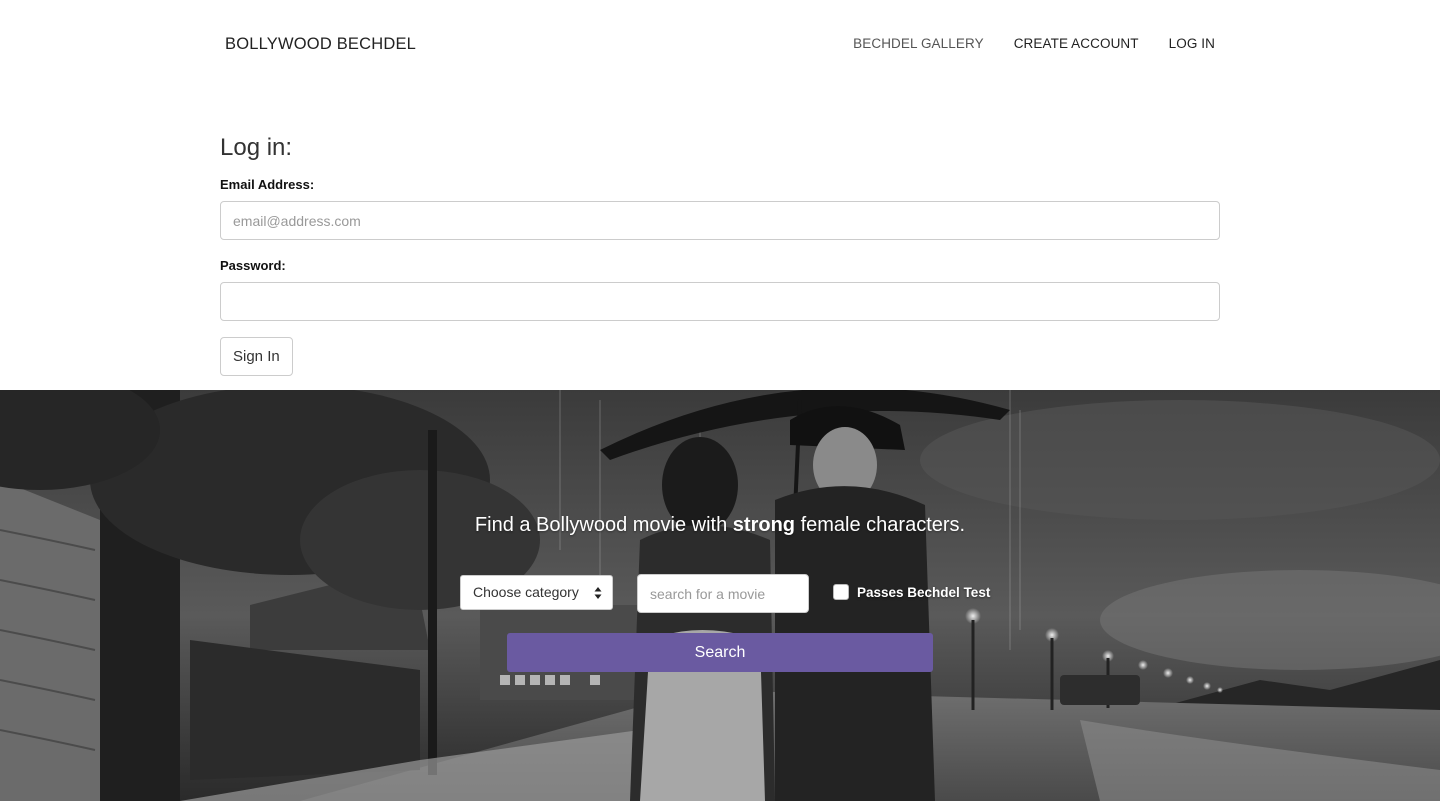  Describe the element at coordinates (598, 593) in the screenshot. I see `select-arrows-icon` at that location.